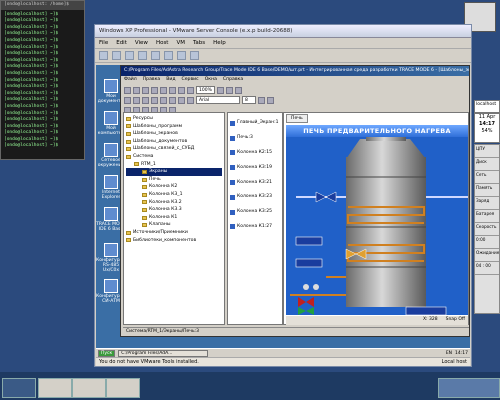  What do you see at coordinates (162, 43) in the screenshot?
I see `menu-host: Host` at bounding box center [162, 43].